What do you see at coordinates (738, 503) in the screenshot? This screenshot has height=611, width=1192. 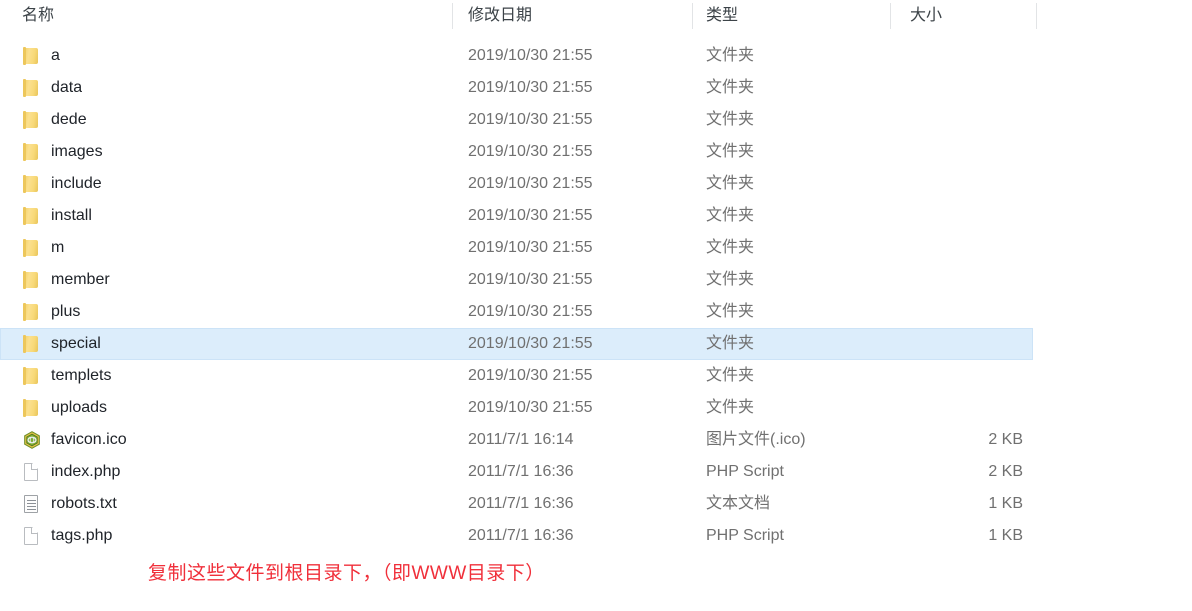 I see `file-type: 文本文档` at bounding box center [738, 503].